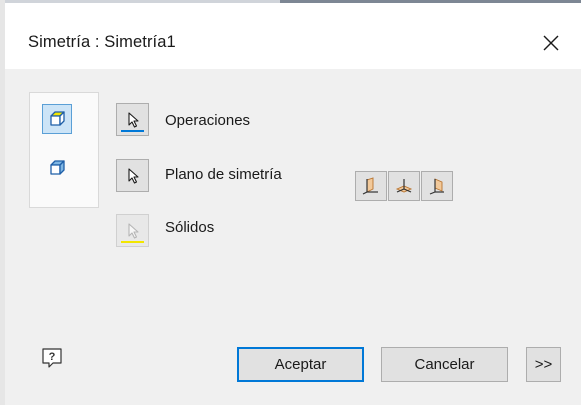 The height and width of the screenshot is (405, 581). I want to click on solidos-label: Sólidos, so click(190, 227).